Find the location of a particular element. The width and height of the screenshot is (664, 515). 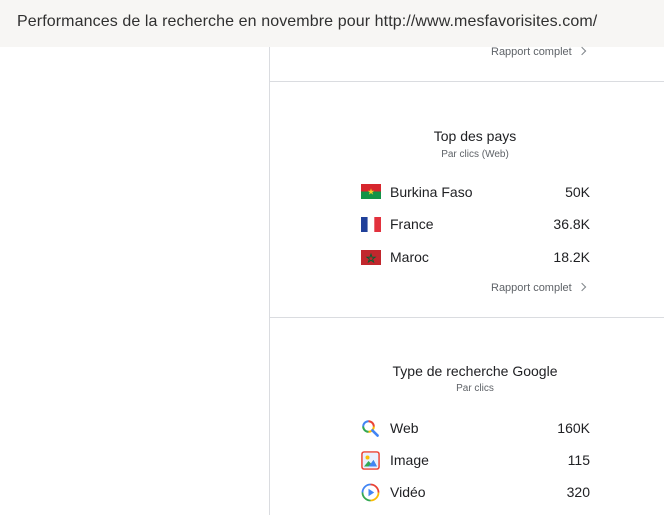

country-clicks: 18.2K is located at coordinates (571, 257).